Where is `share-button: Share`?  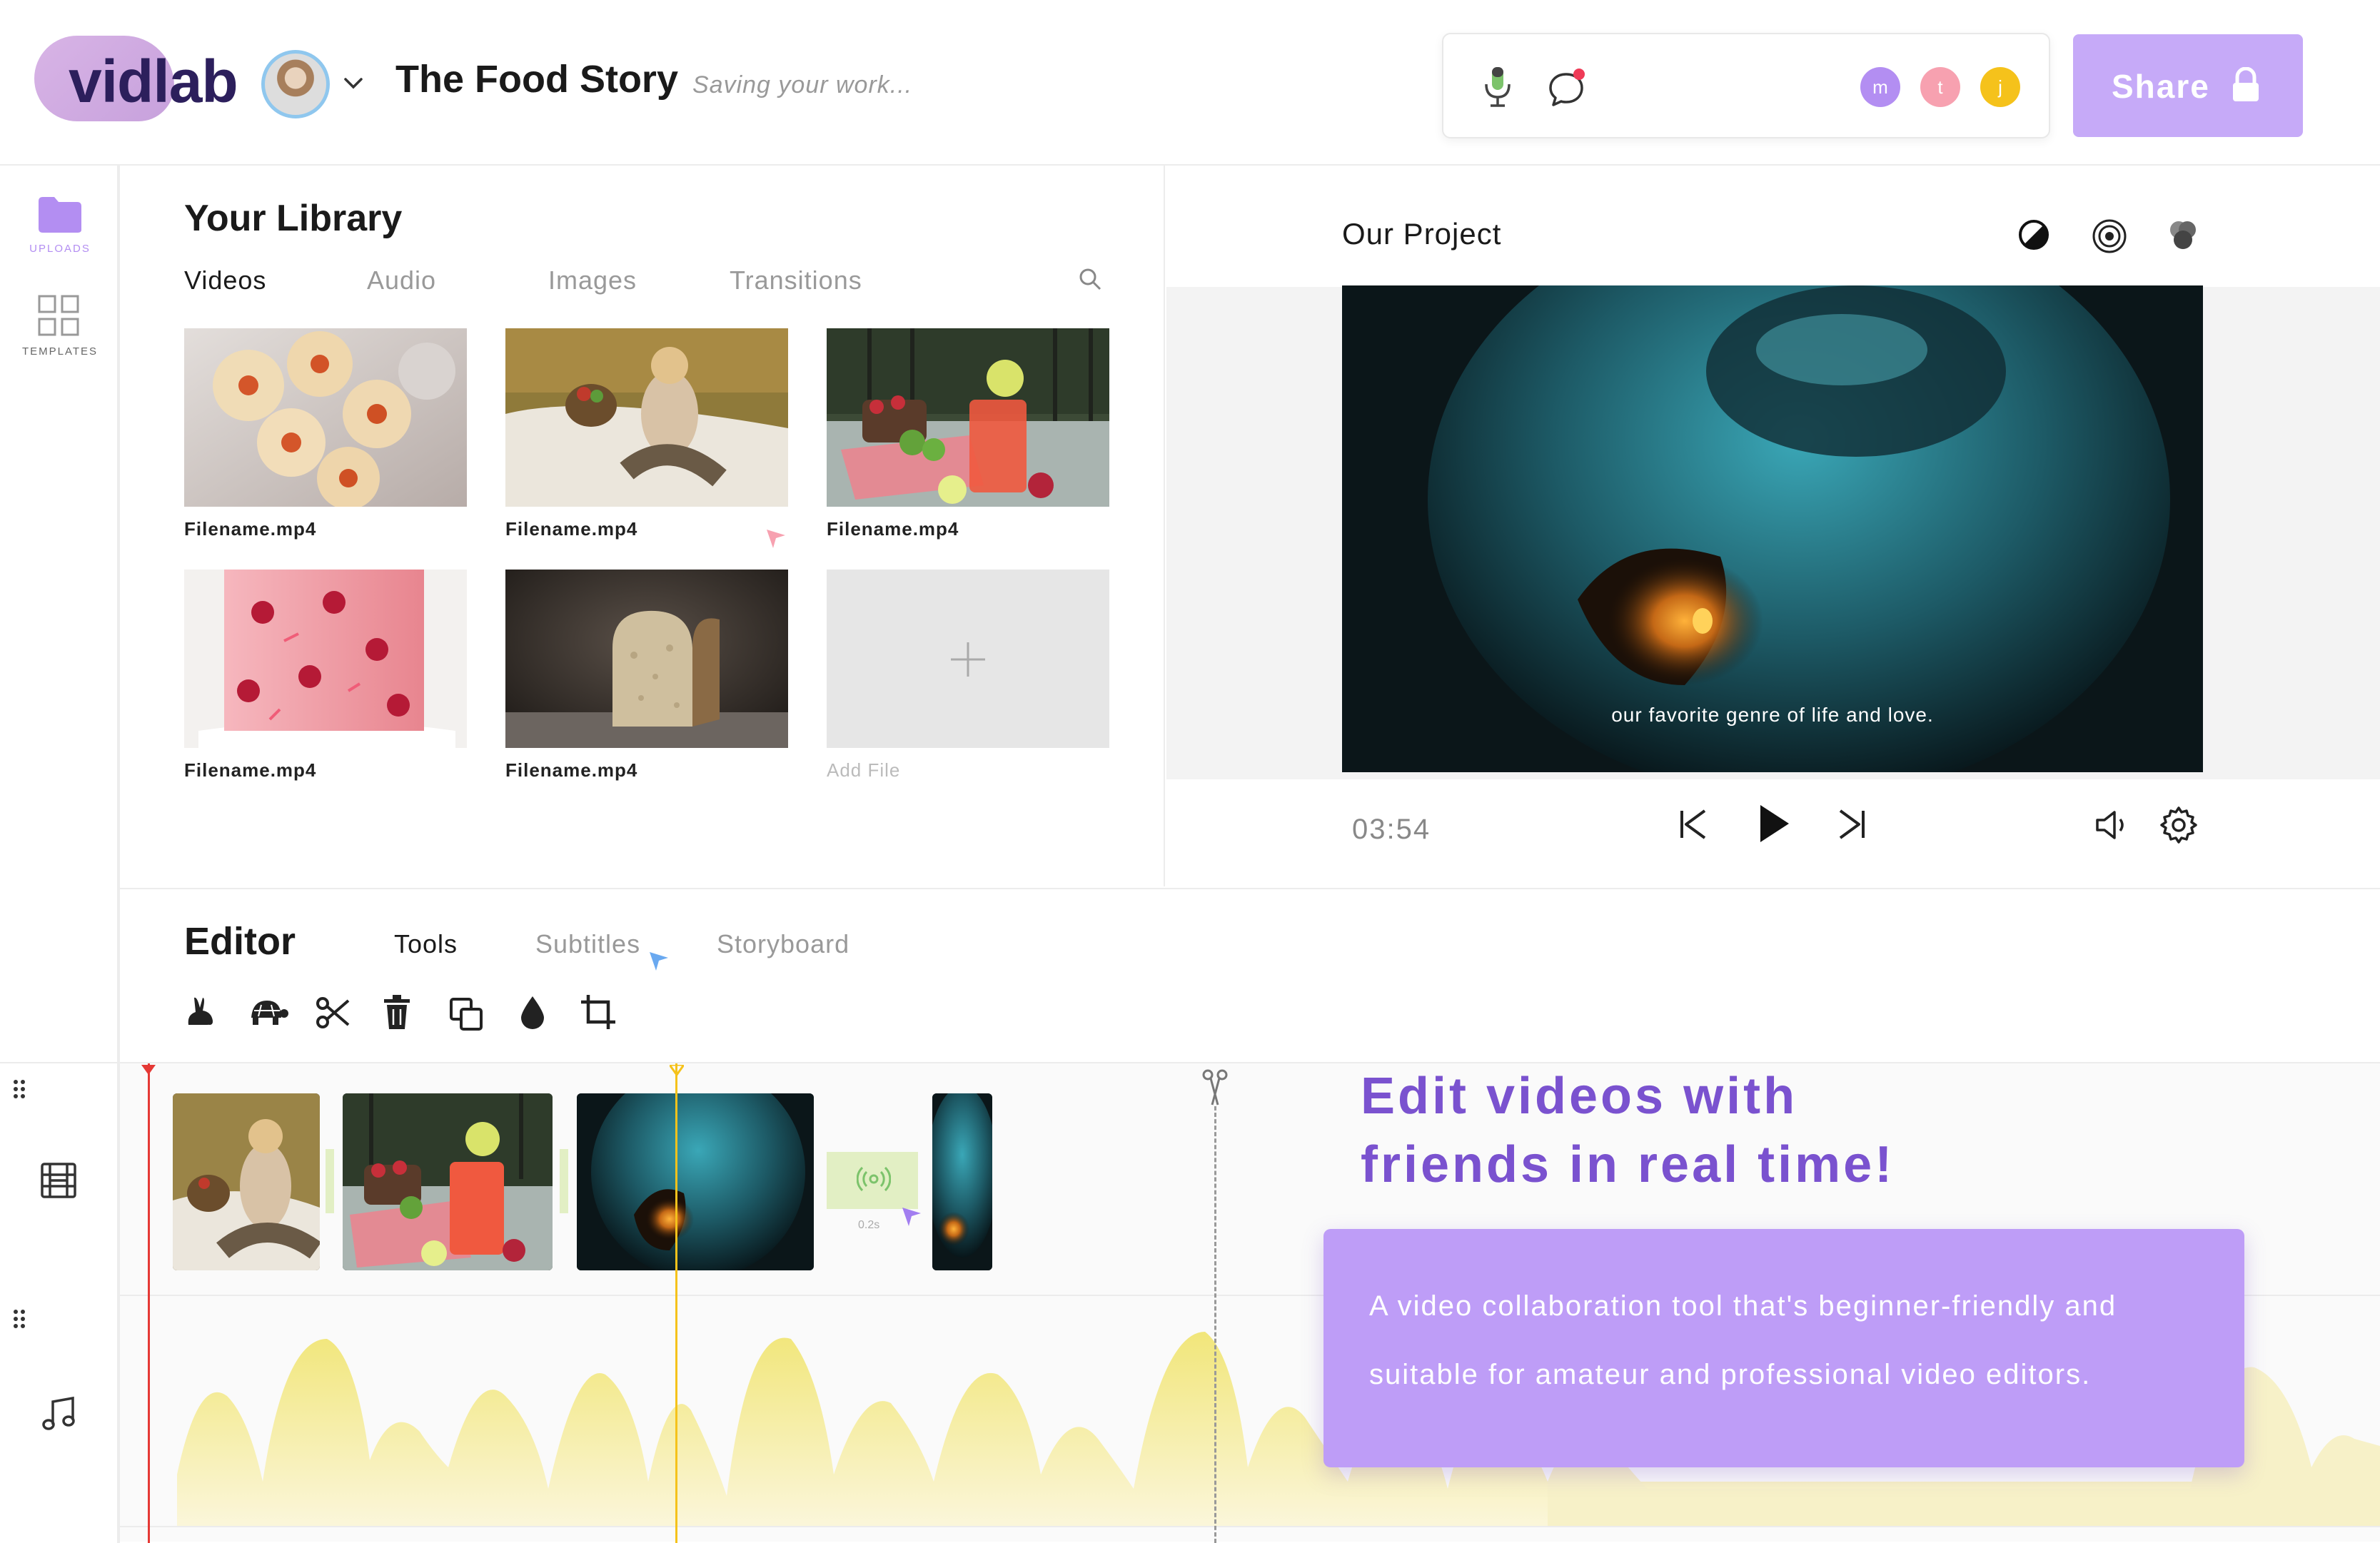
share-button: Share is located at coordinates (2188, 85).